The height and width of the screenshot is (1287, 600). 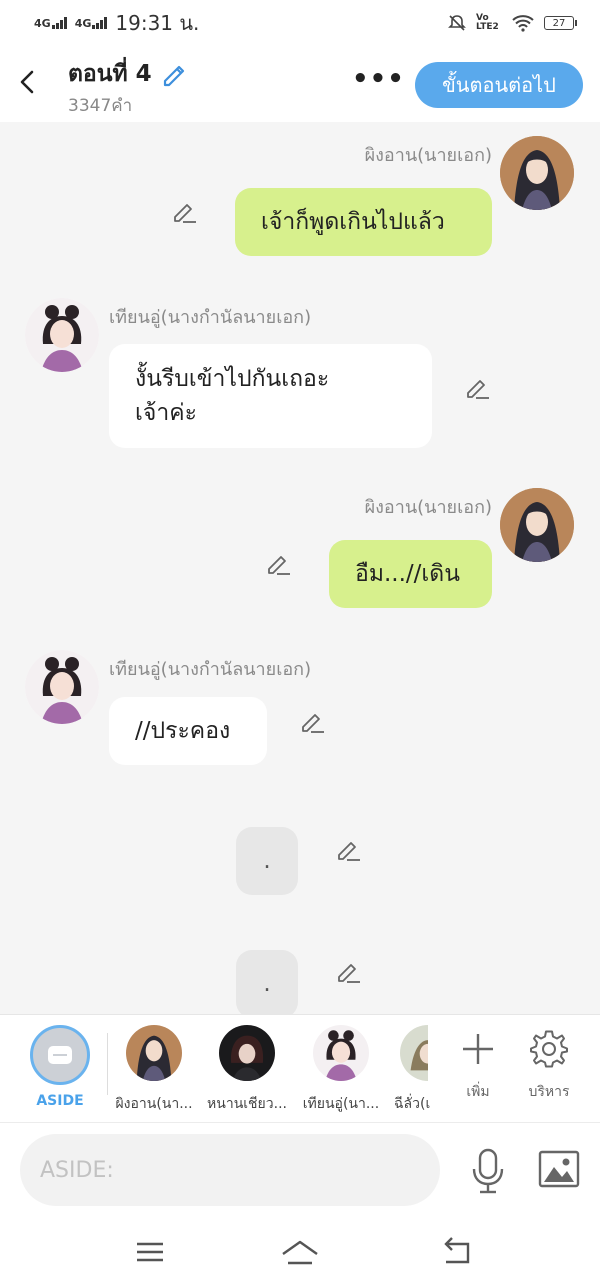 I want to click on plus-icon, so click(x=478, y=1049).